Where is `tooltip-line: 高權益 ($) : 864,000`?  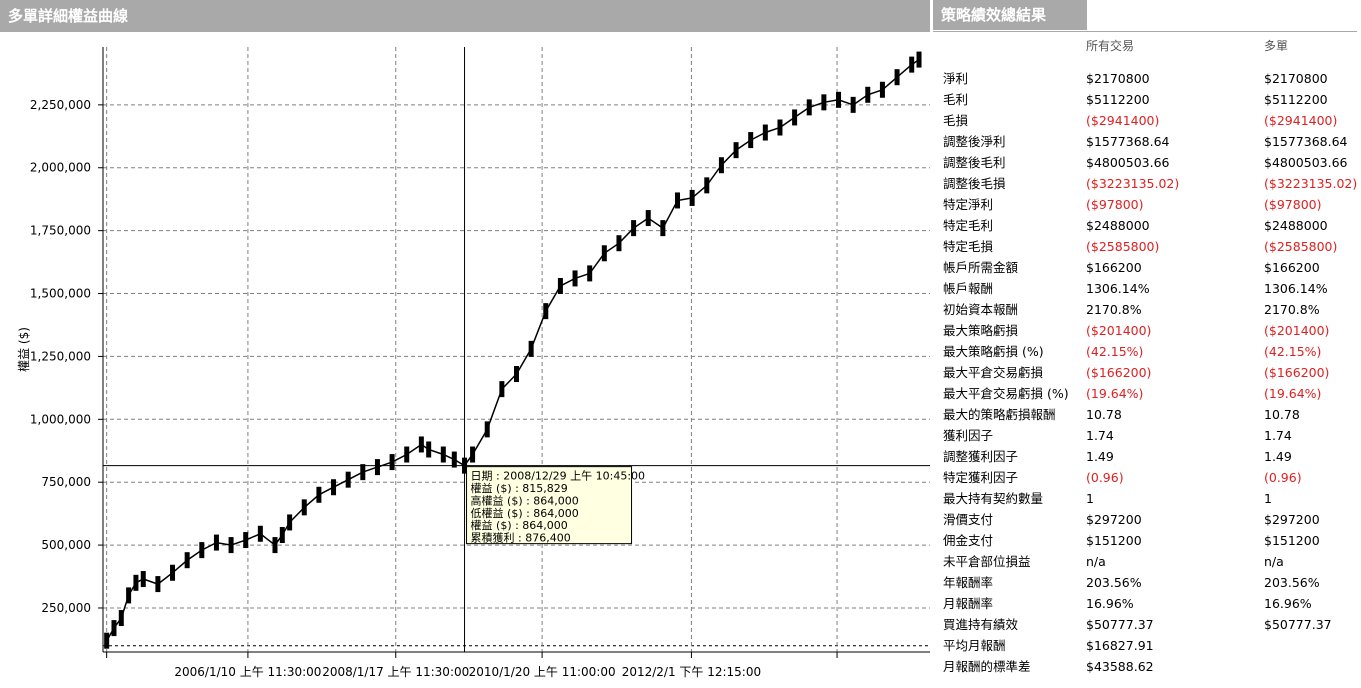 tooltip-line: 高權益 ($) : 864,000 is located at coordinates (525, 500).